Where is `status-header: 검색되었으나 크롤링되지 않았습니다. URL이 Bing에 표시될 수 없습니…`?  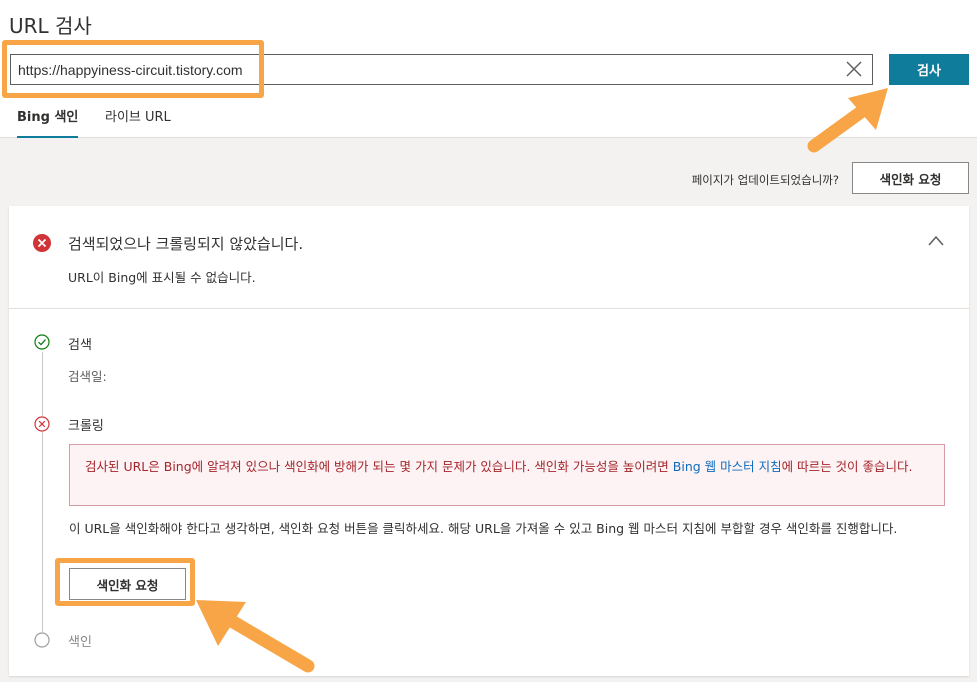 status-header: 검색되었으나 크롤링되지 않았습니다. URL이 Bing에 표시될 수 없습니… is located at coordinates (489, 257).